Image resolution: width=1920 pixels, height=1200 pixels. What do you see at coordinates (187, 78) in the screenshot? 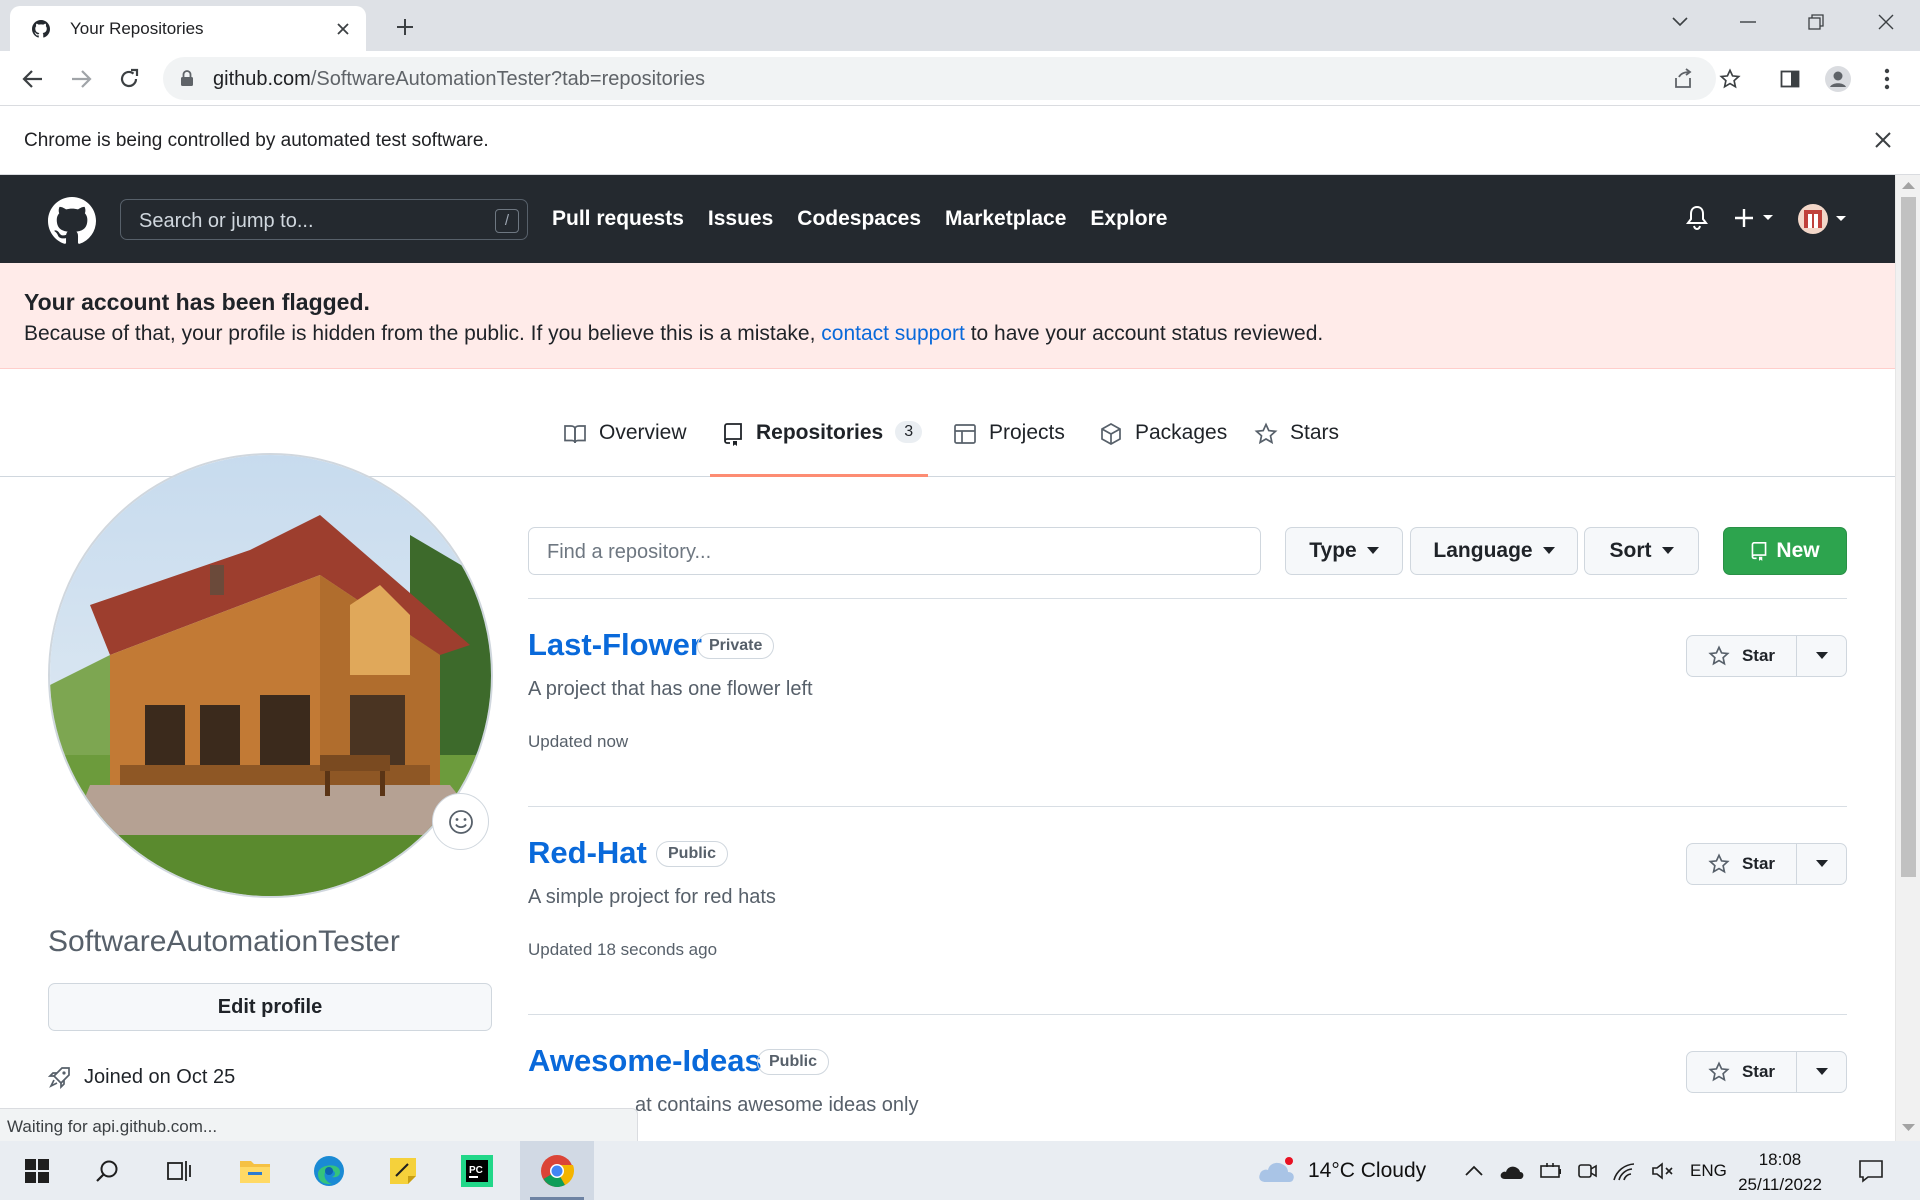
I see `lock-icon` at bounding box center [187, 78].